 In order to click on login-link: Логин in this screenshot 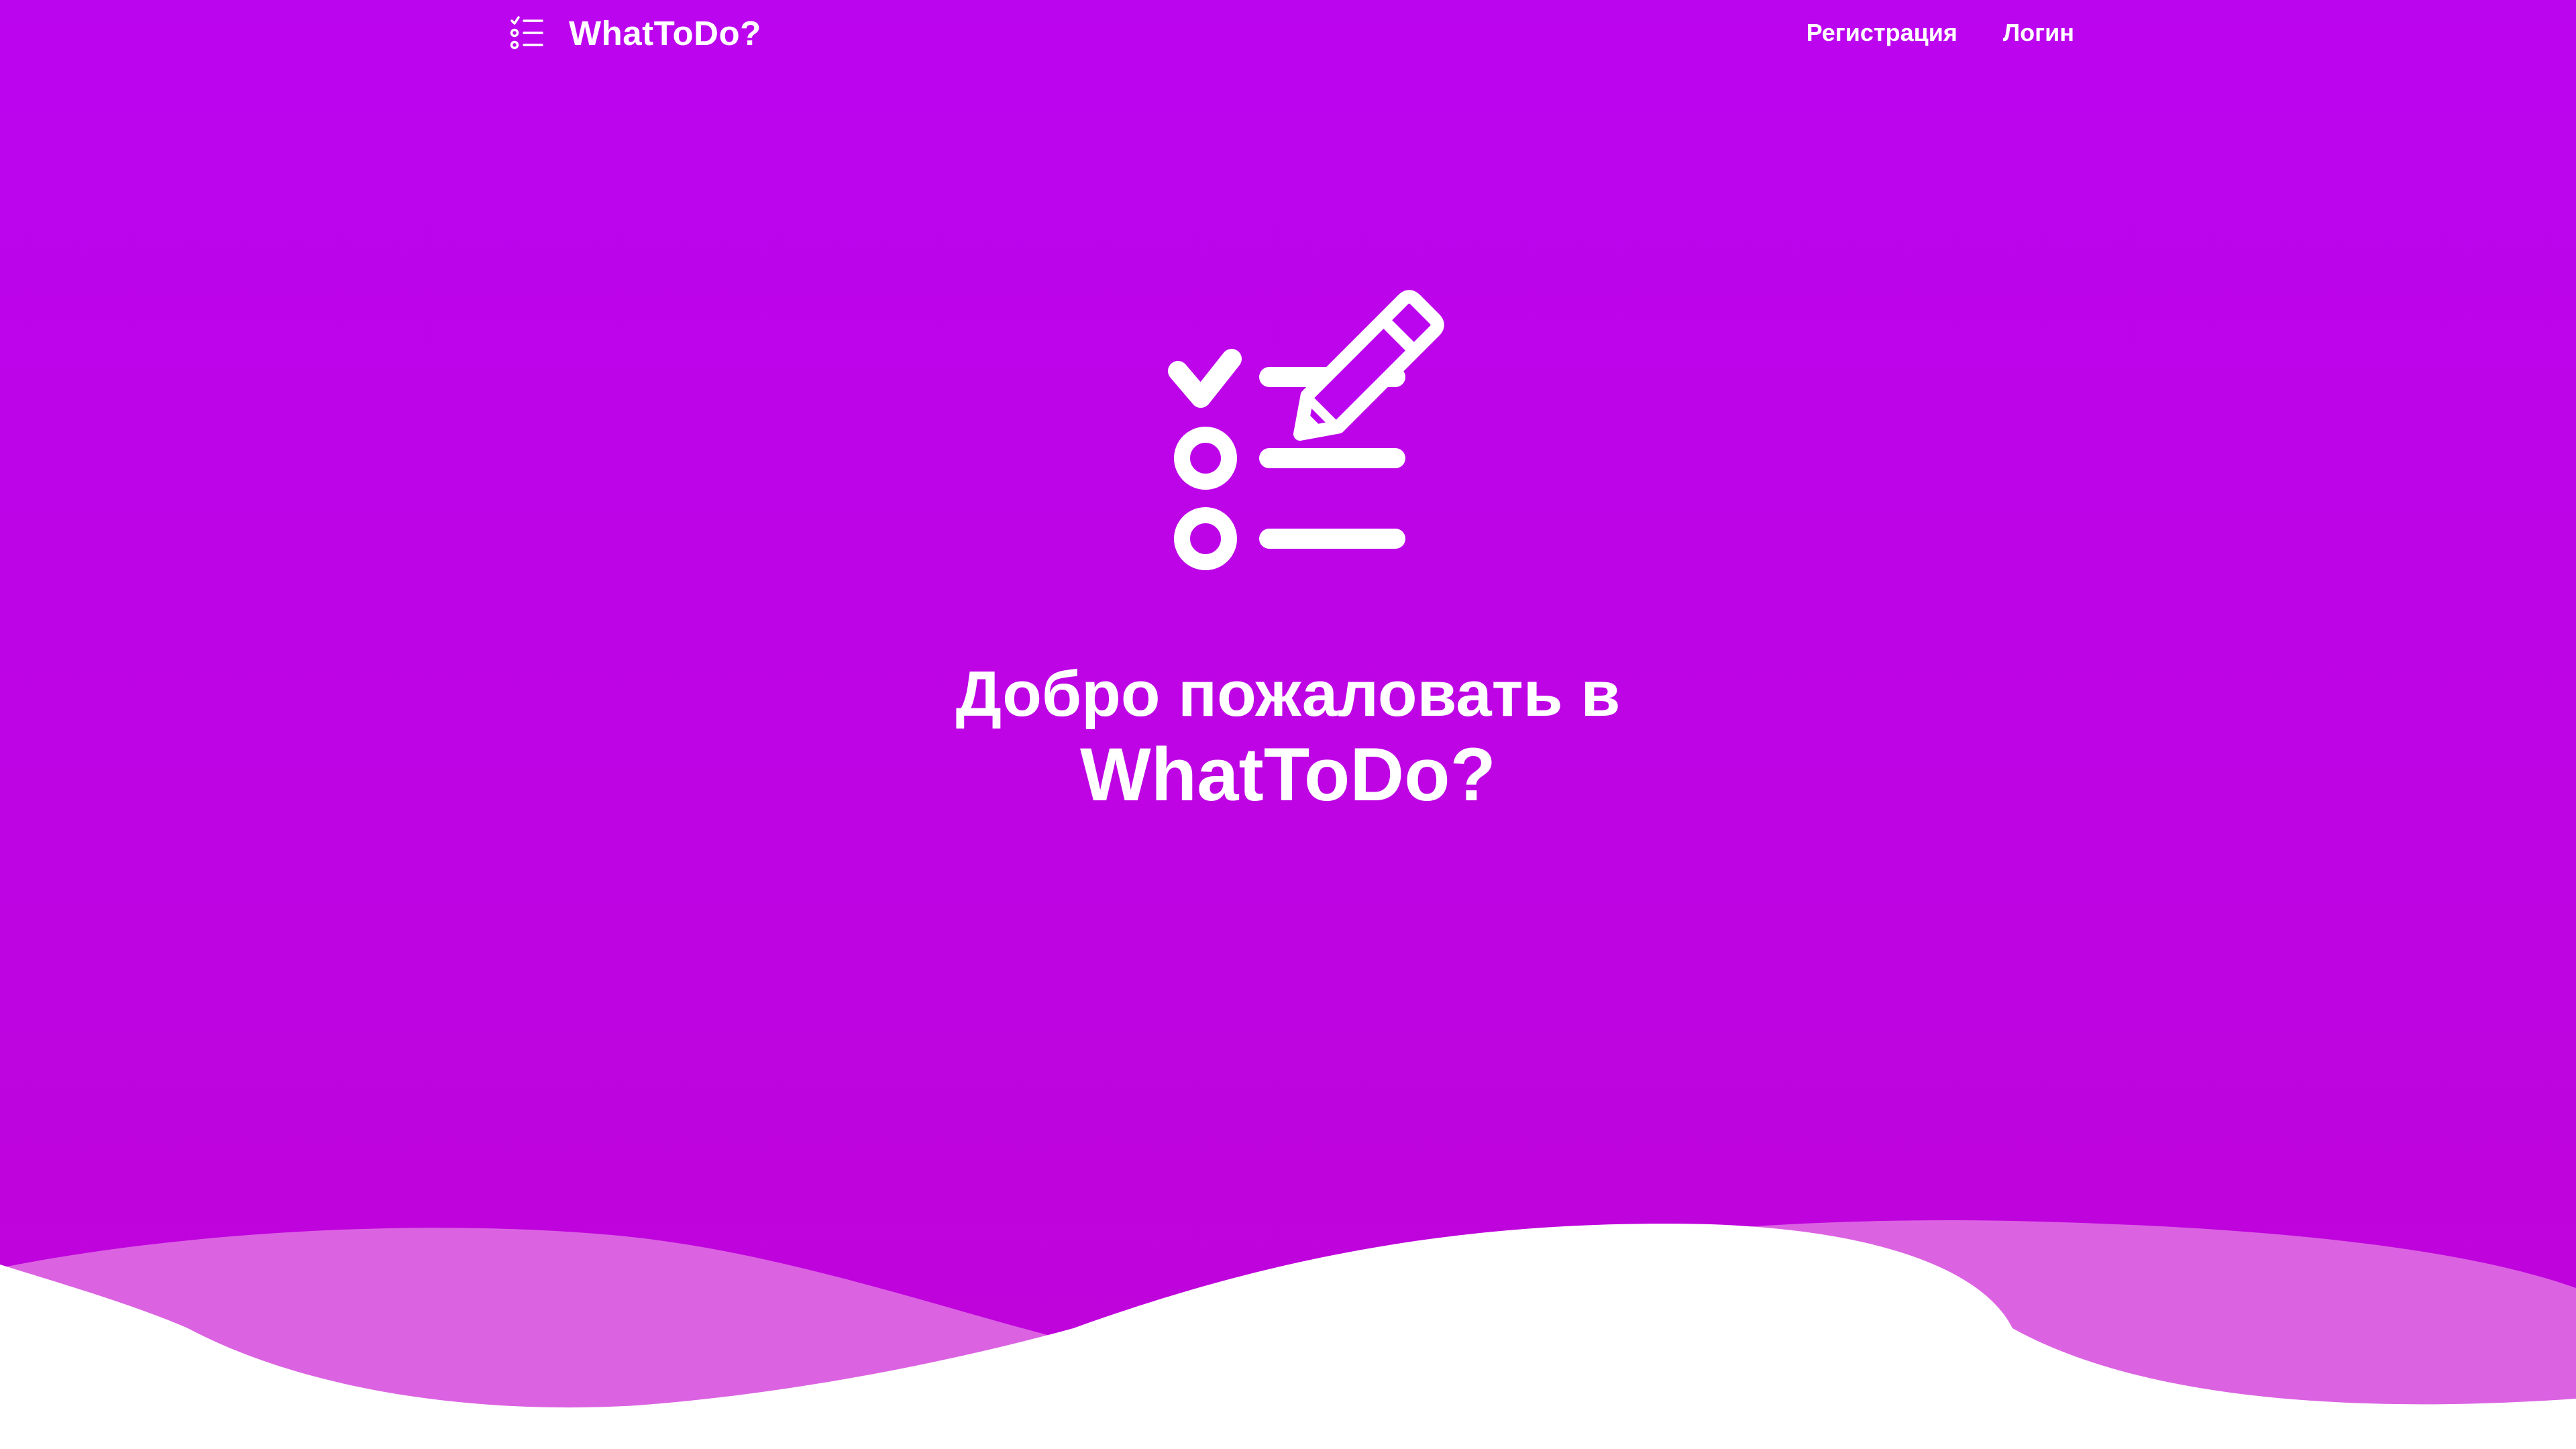, I will do `click(2038, 33)`.